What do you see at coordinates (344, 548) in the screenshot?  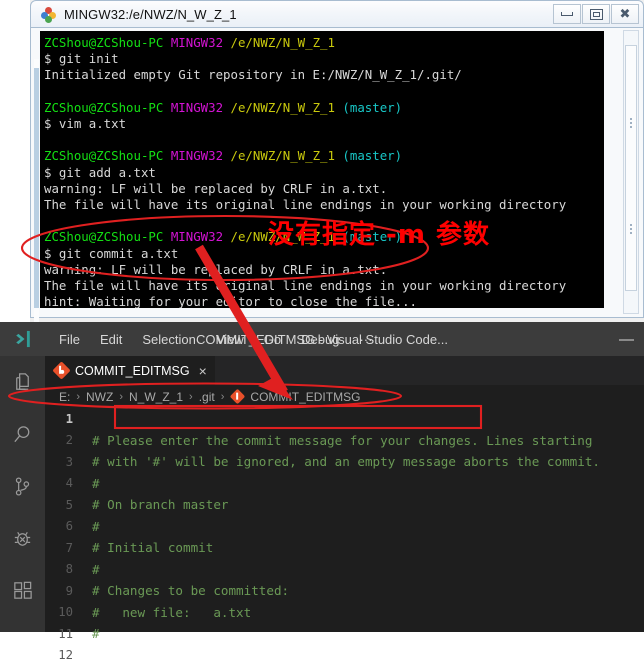 I see `code-line: 7# Initial commit` at bounding box center [344, 548].